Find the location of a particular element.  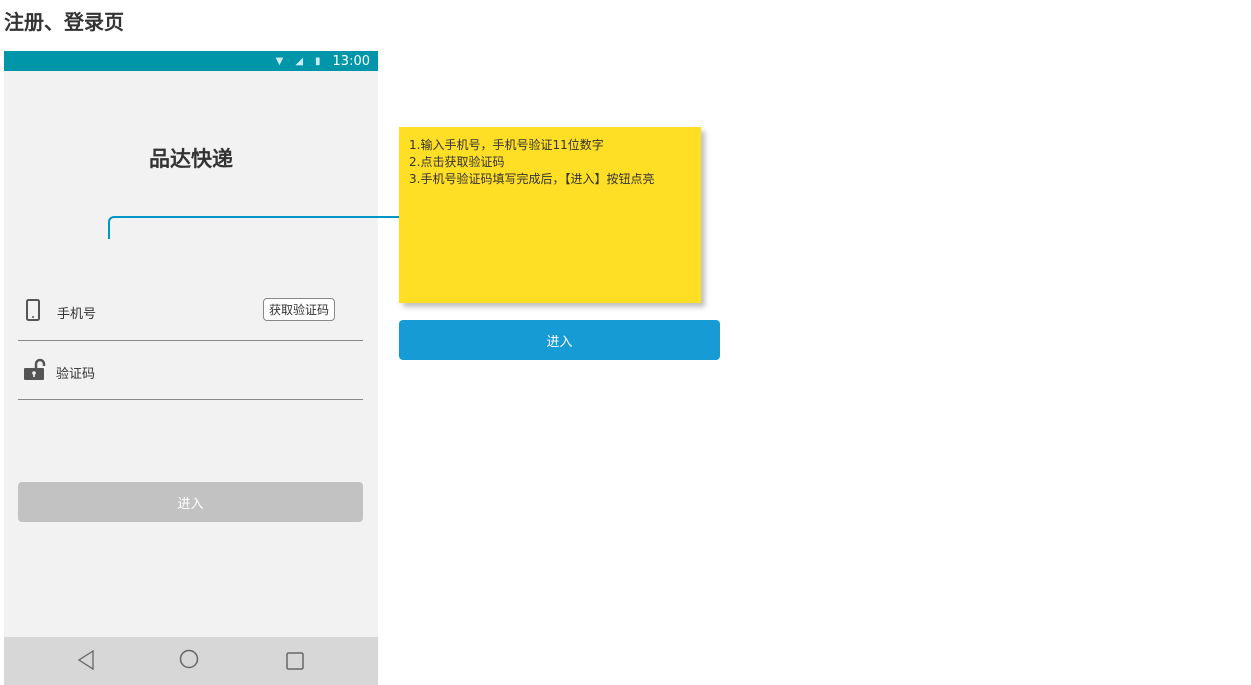

app-name: 品达快递 is located at coordinates (191, 159).